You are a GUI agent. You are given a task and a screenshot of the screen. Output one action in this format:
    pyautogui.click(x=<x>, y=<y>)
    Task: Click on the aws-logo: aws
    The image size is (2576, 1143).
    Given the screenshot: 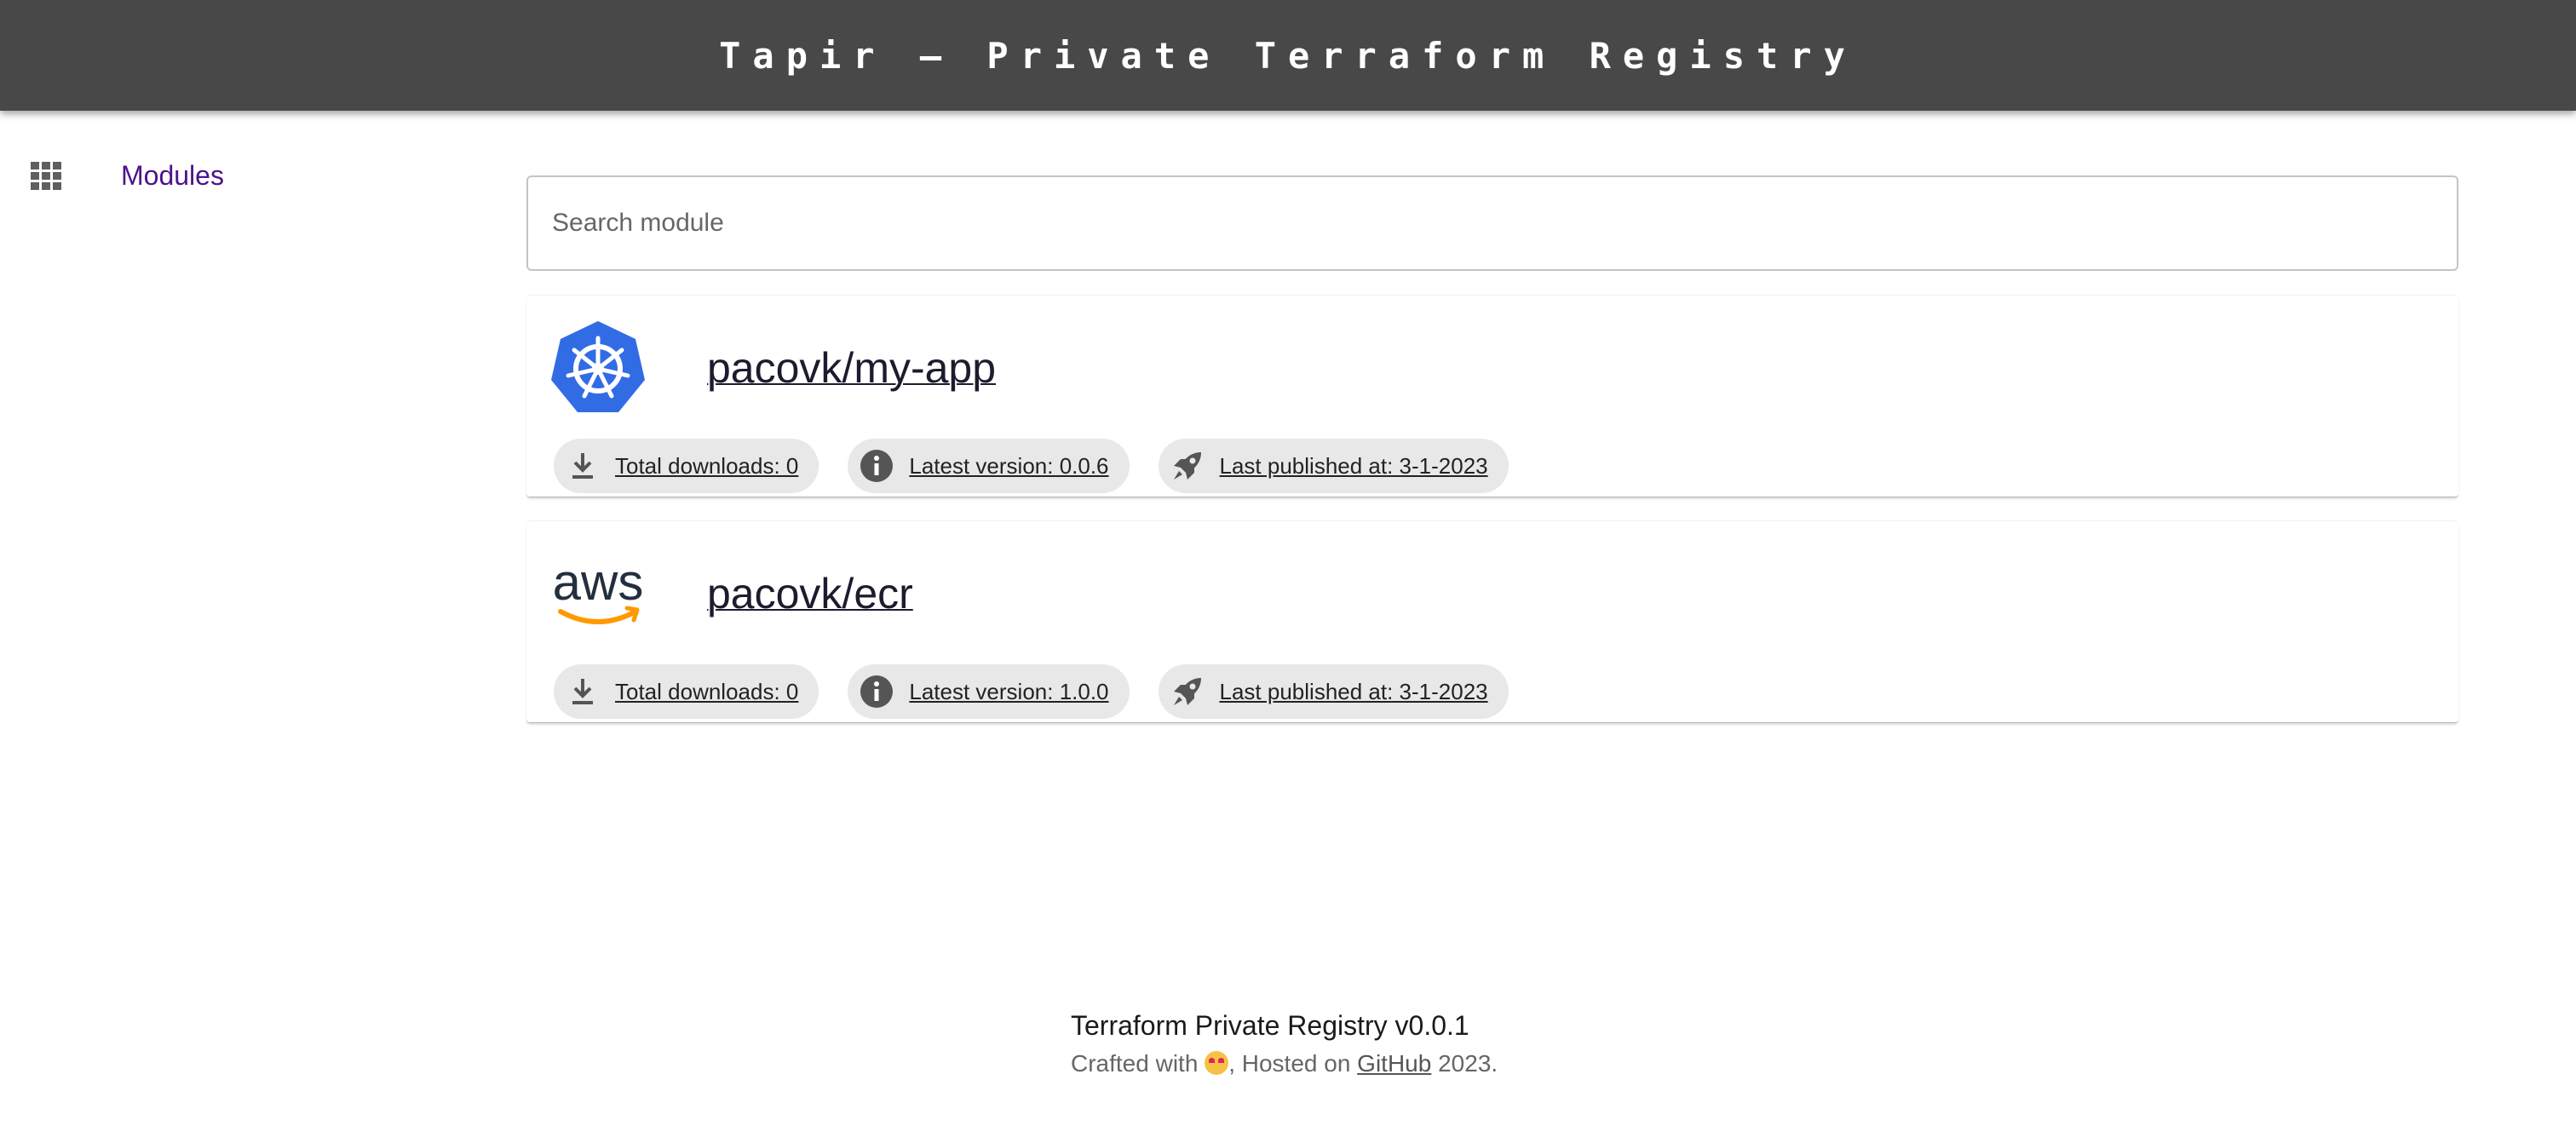 What is the action you would take?
    pyautogui.click(x=599, y=589)
    